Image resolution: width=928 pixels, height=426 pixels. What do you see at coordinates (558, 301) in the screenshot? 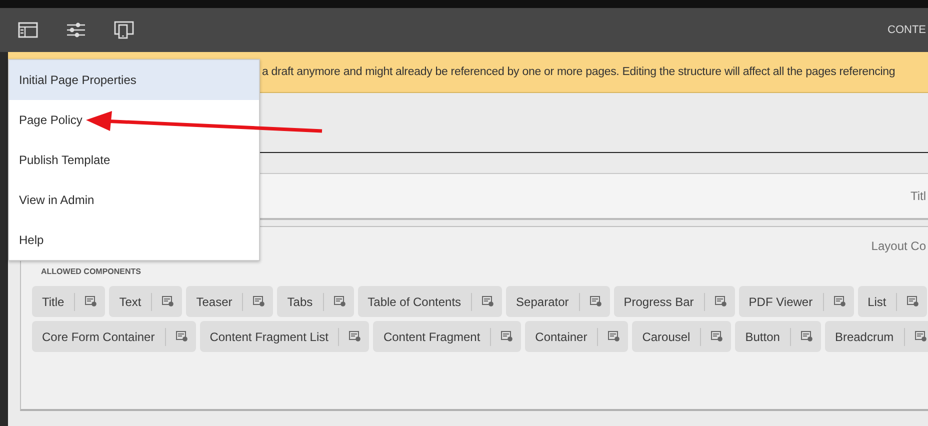
I see `component-chip: Separator` at bounding box center [558, 301].